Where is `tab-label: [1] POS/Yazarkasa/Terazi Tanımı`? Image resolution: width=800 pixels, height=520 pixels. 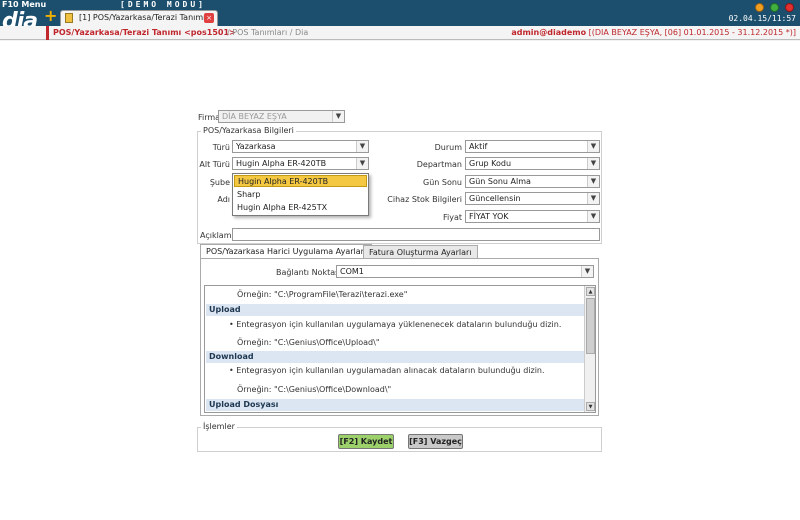
tab-label: [1] POS/Yazarkasa/Terazi Tanımı is located at coordinates (142, 17).